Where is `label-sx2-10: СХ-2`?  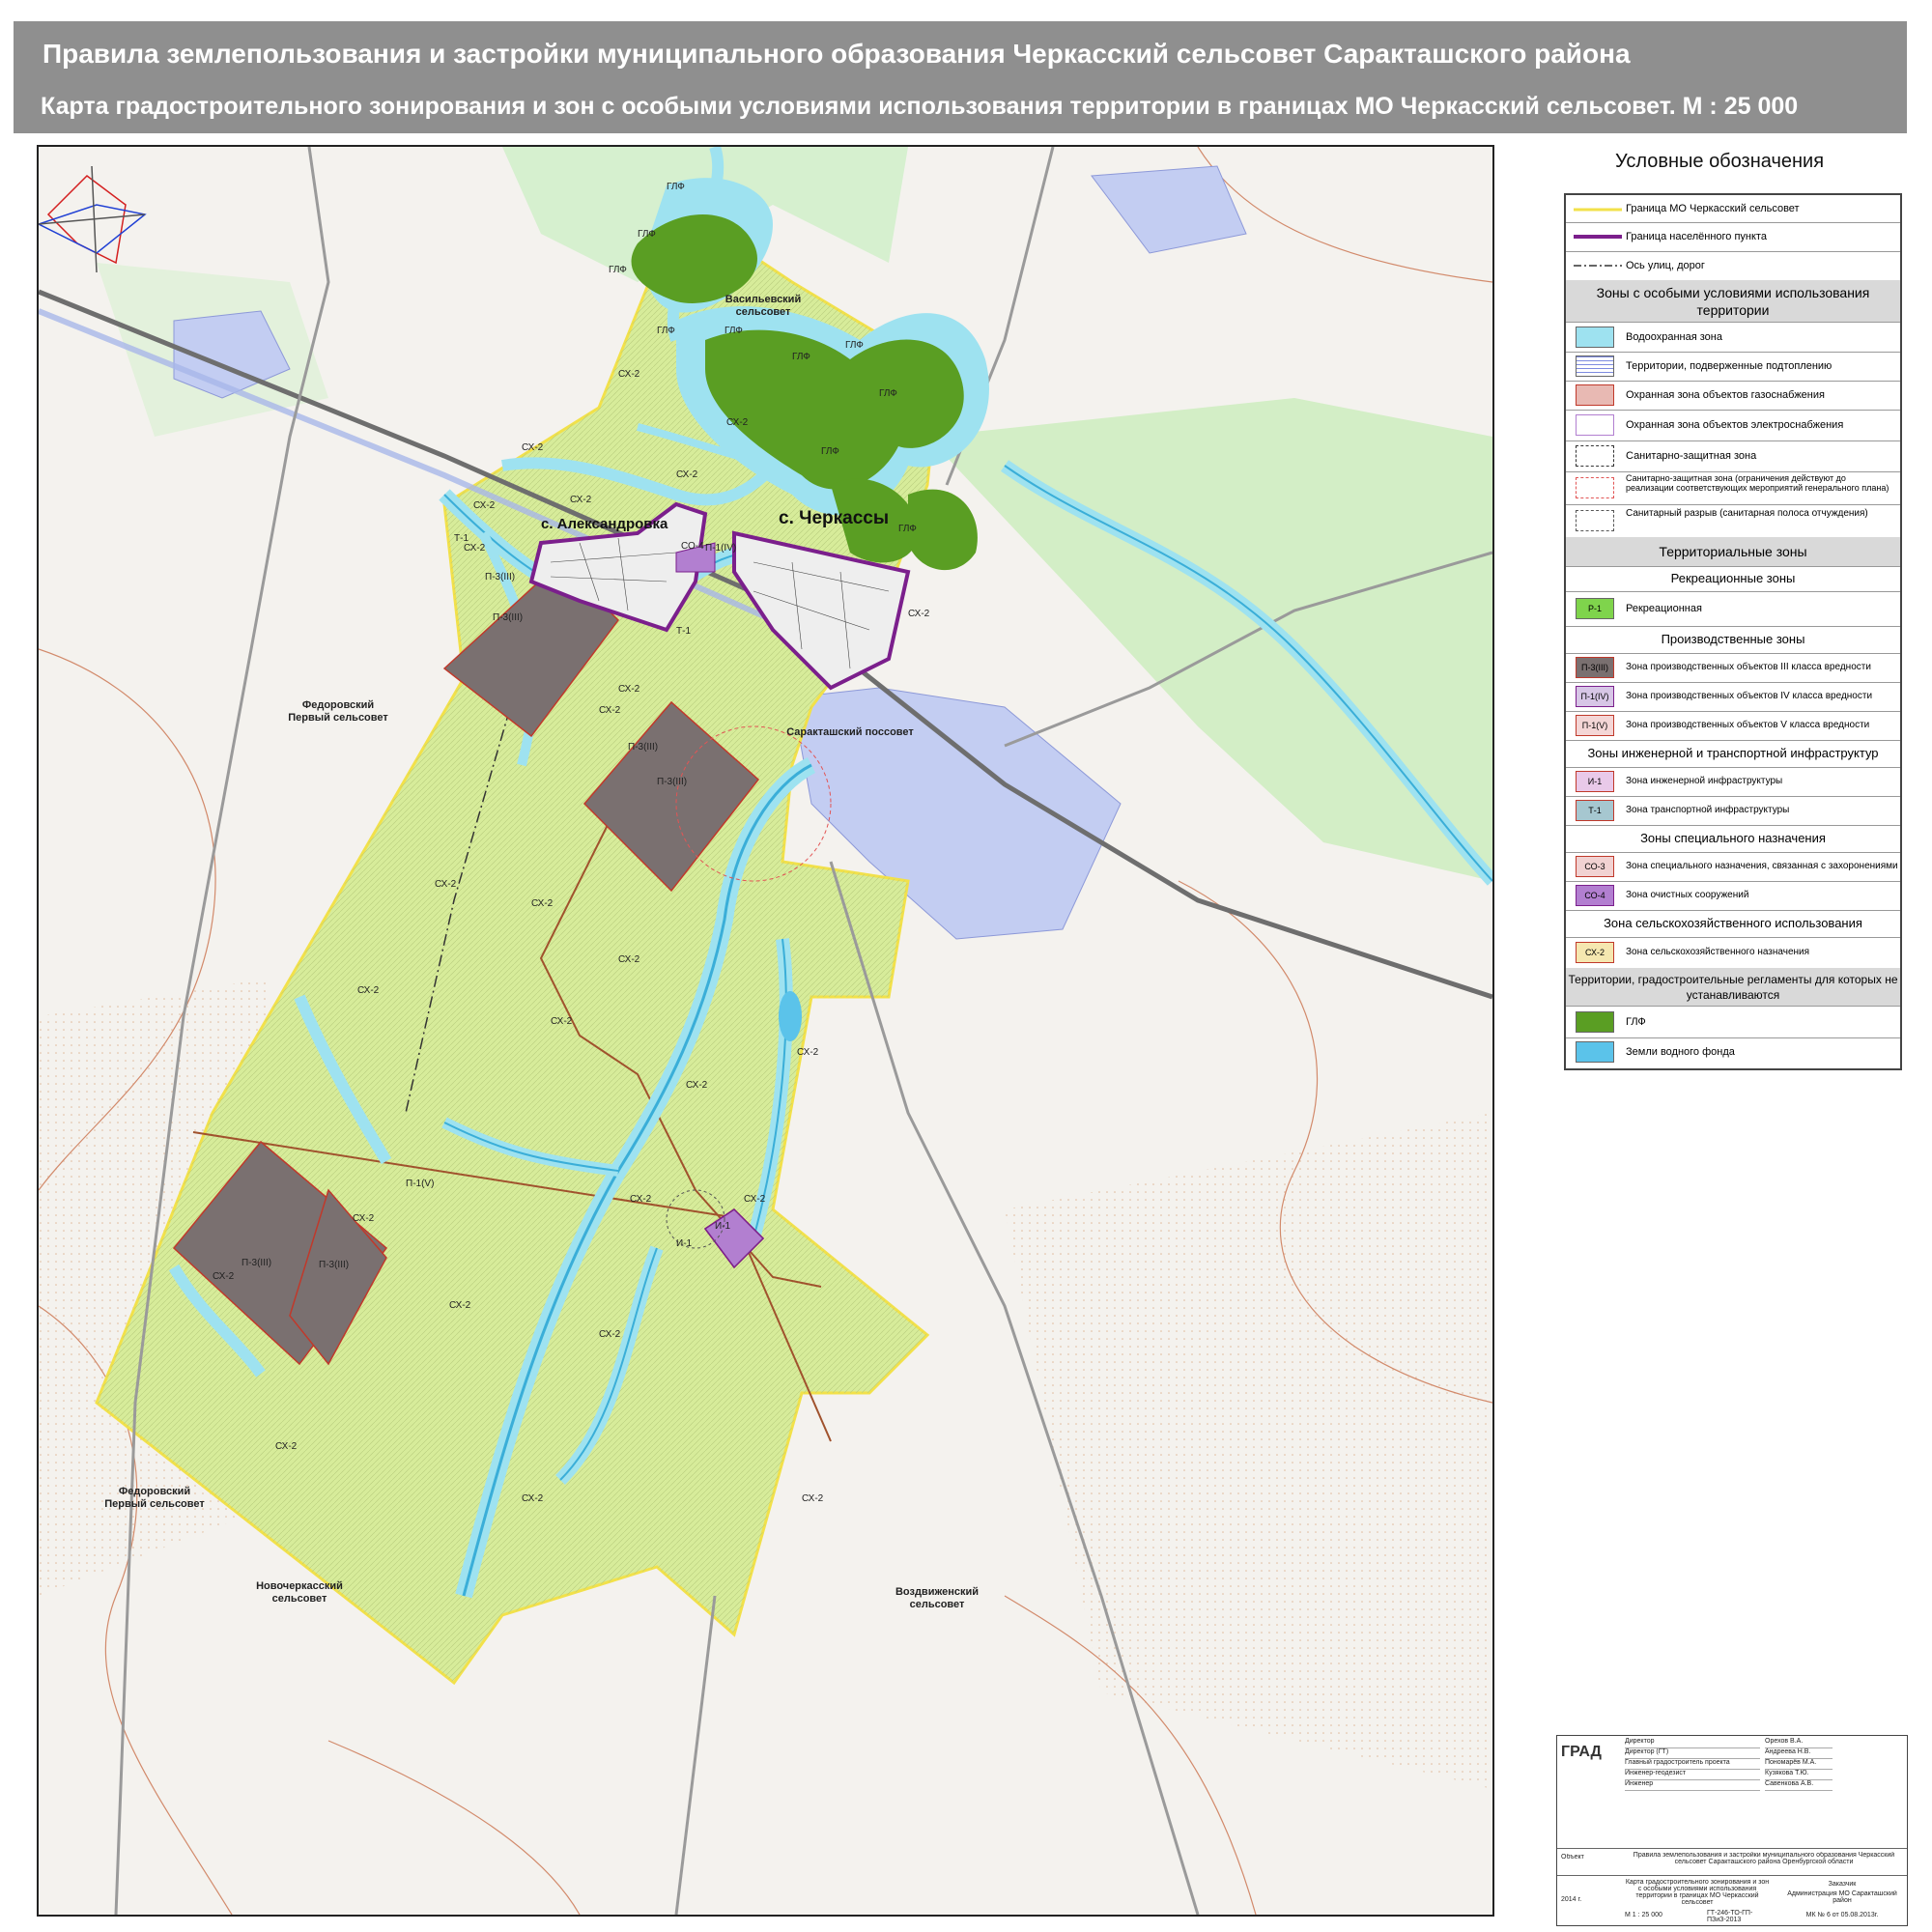
label-sx2-10: СХ-2 is located at coordinates (610, 710).